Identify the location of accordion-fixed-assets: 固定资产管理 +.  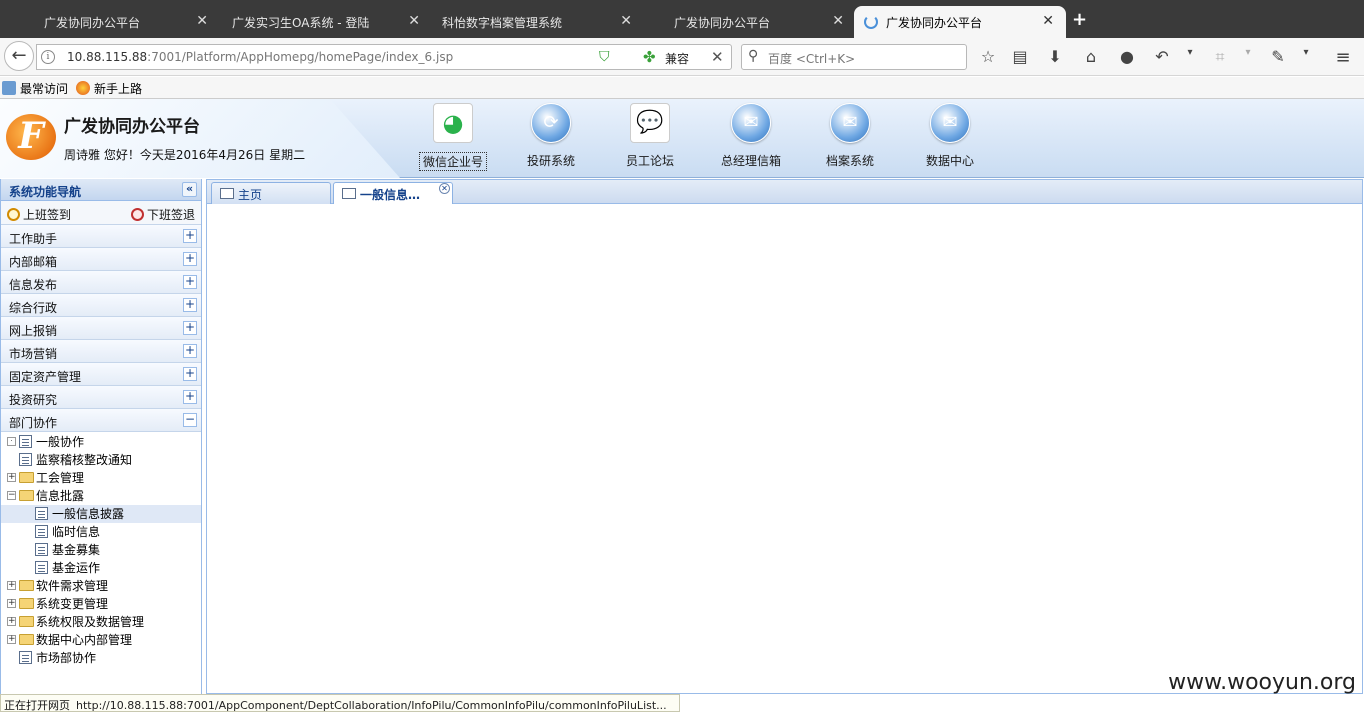
(101, 374).